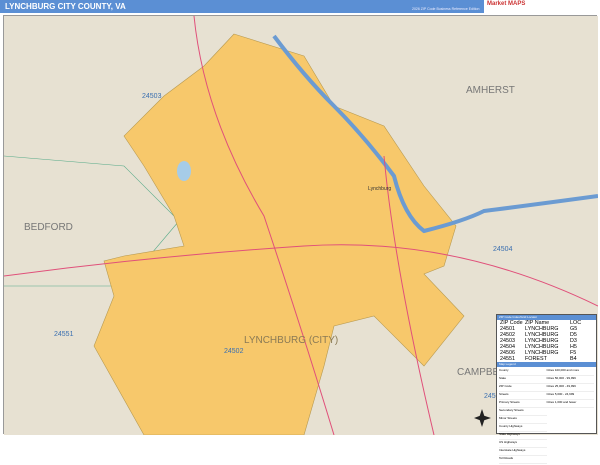 Image resolution: width=600 pixels, height=465 pixels. I want to click on label-bedford: BEDFORD, so click(48, 227).